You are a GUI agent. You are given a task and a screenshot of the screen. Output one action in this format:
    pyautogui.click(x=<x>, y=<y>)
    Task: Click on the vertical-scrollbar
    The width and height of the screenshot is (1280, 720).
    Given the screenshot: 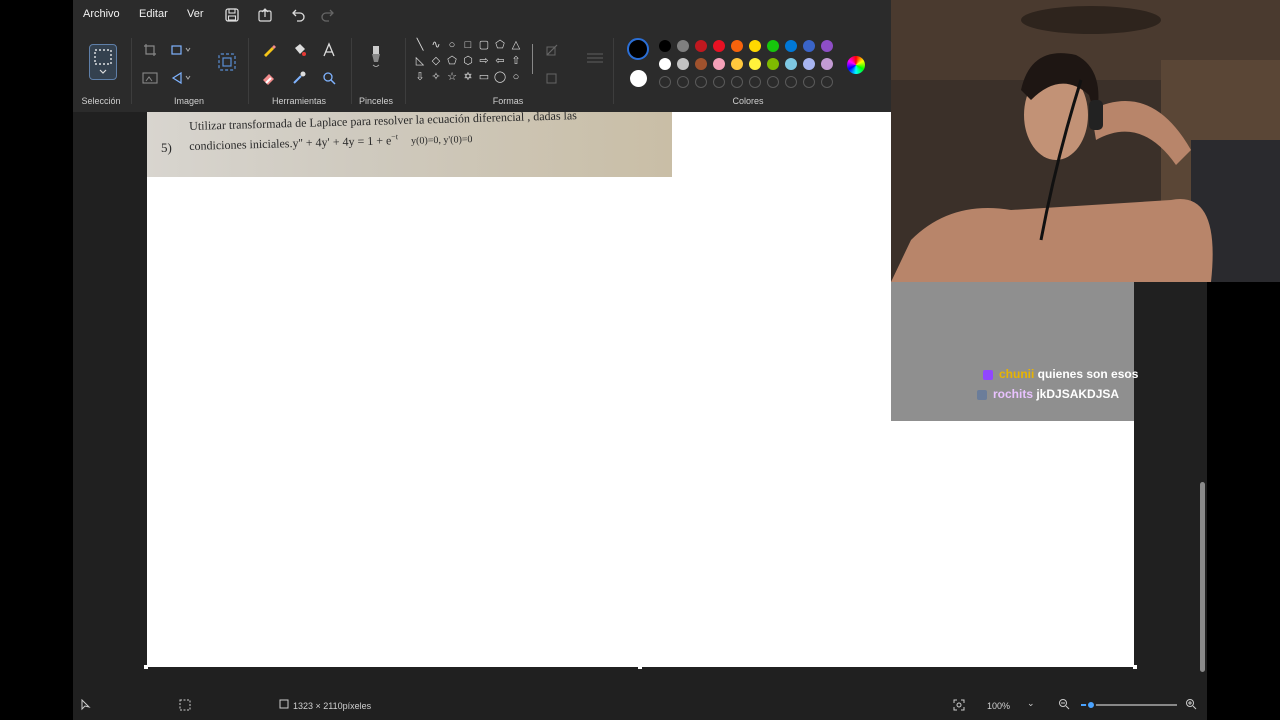 What is the action you would take?
    pyautogui.click(x=1202, y=577)
    